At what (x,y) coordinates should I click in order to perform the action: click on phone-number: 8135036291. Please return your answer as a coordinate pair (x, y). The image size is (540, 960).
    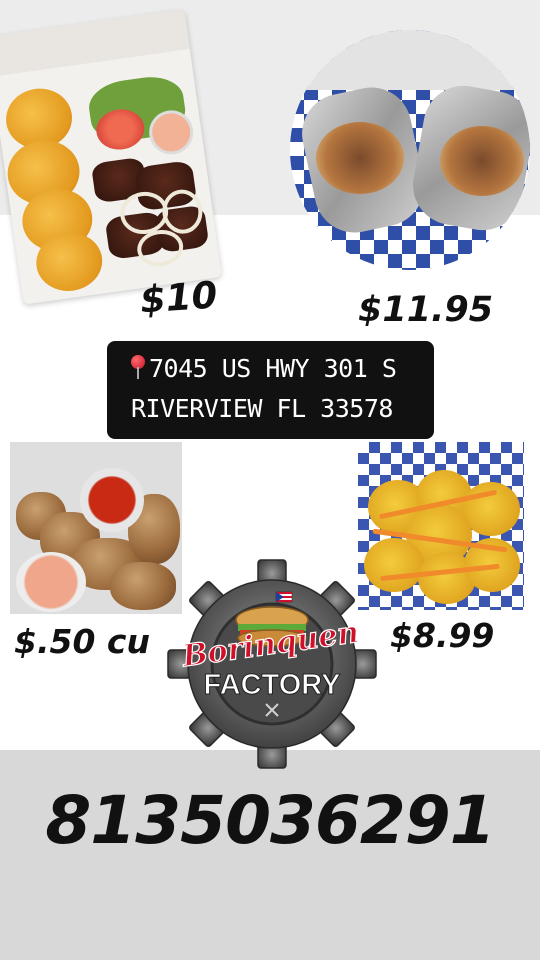
    Looking at the image, I should click on (270, 820).